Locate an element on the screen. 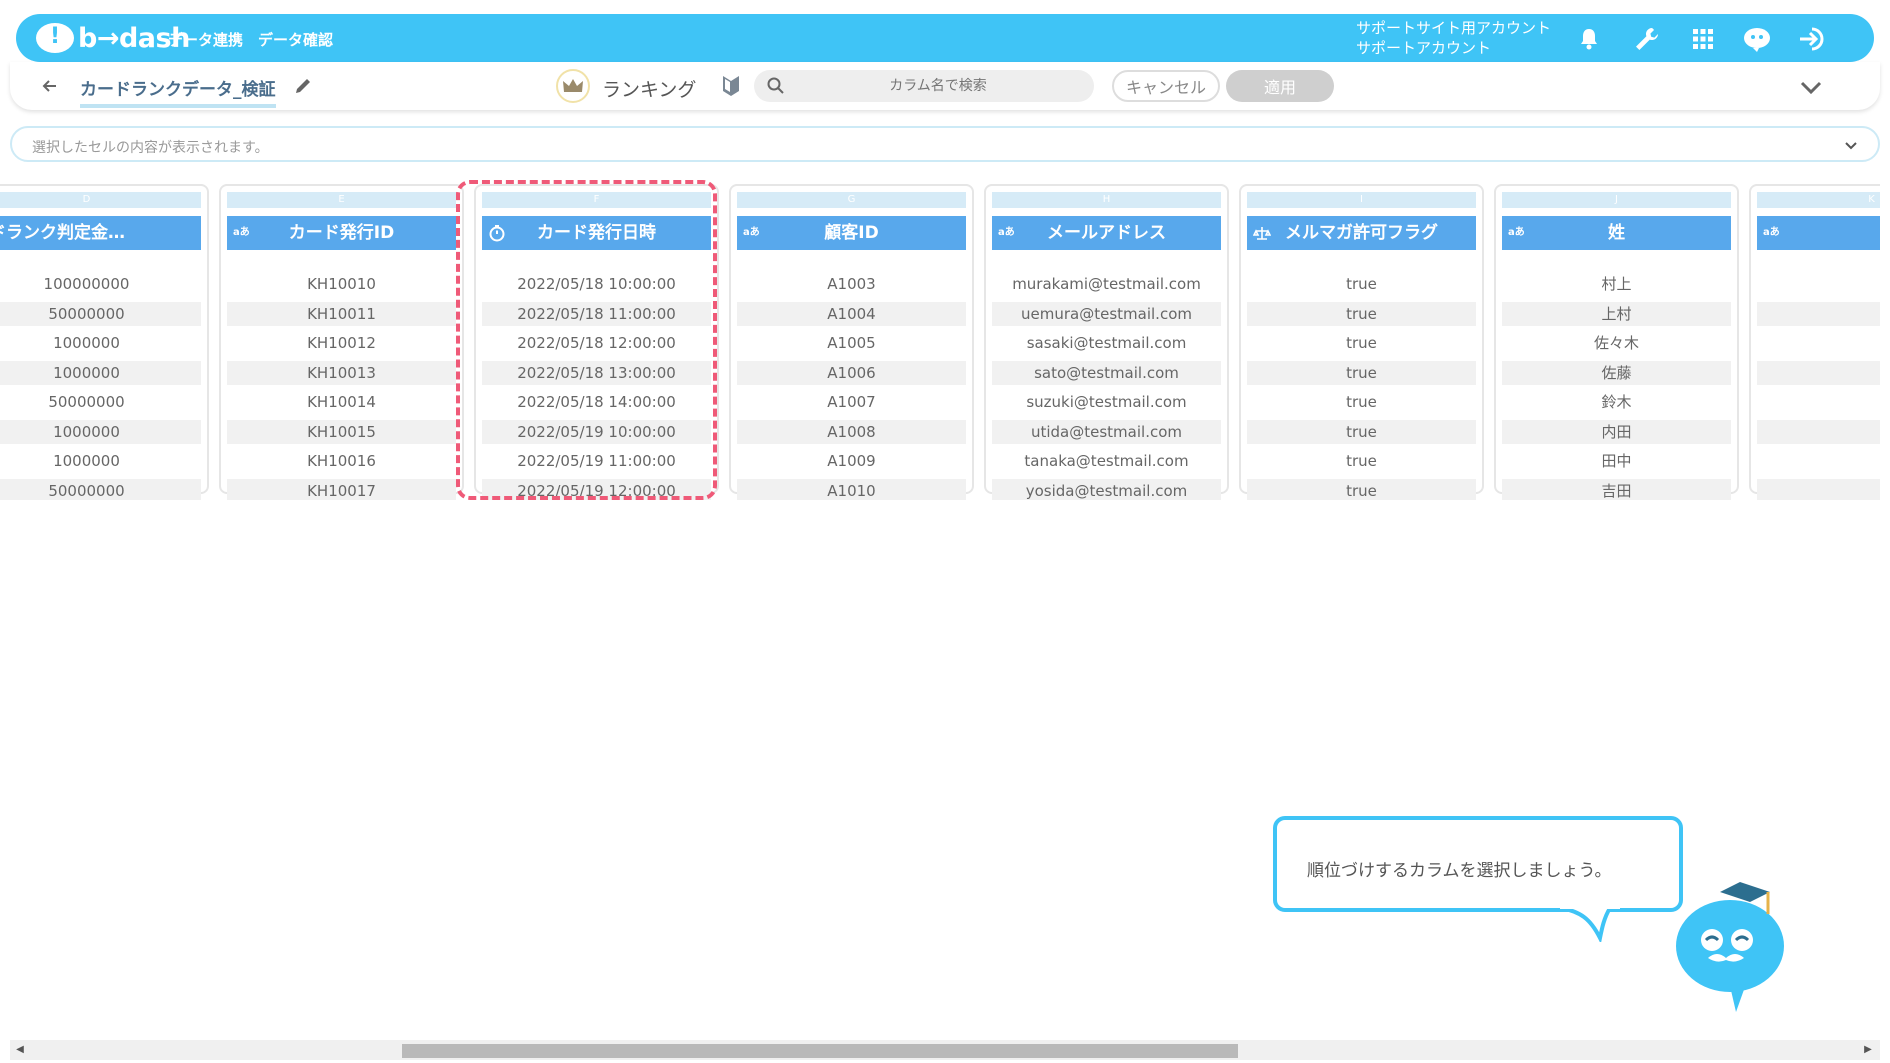  nav-data-check: データ確認 is located at coordinates (295, 39).